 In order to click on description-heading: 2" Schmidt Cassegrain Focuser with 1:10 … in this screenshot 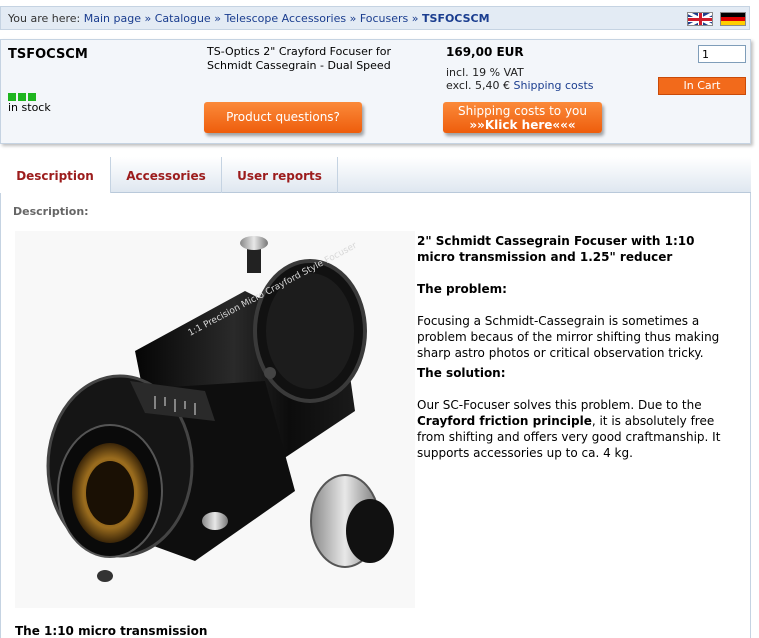, I will do `click(556, 249)`.